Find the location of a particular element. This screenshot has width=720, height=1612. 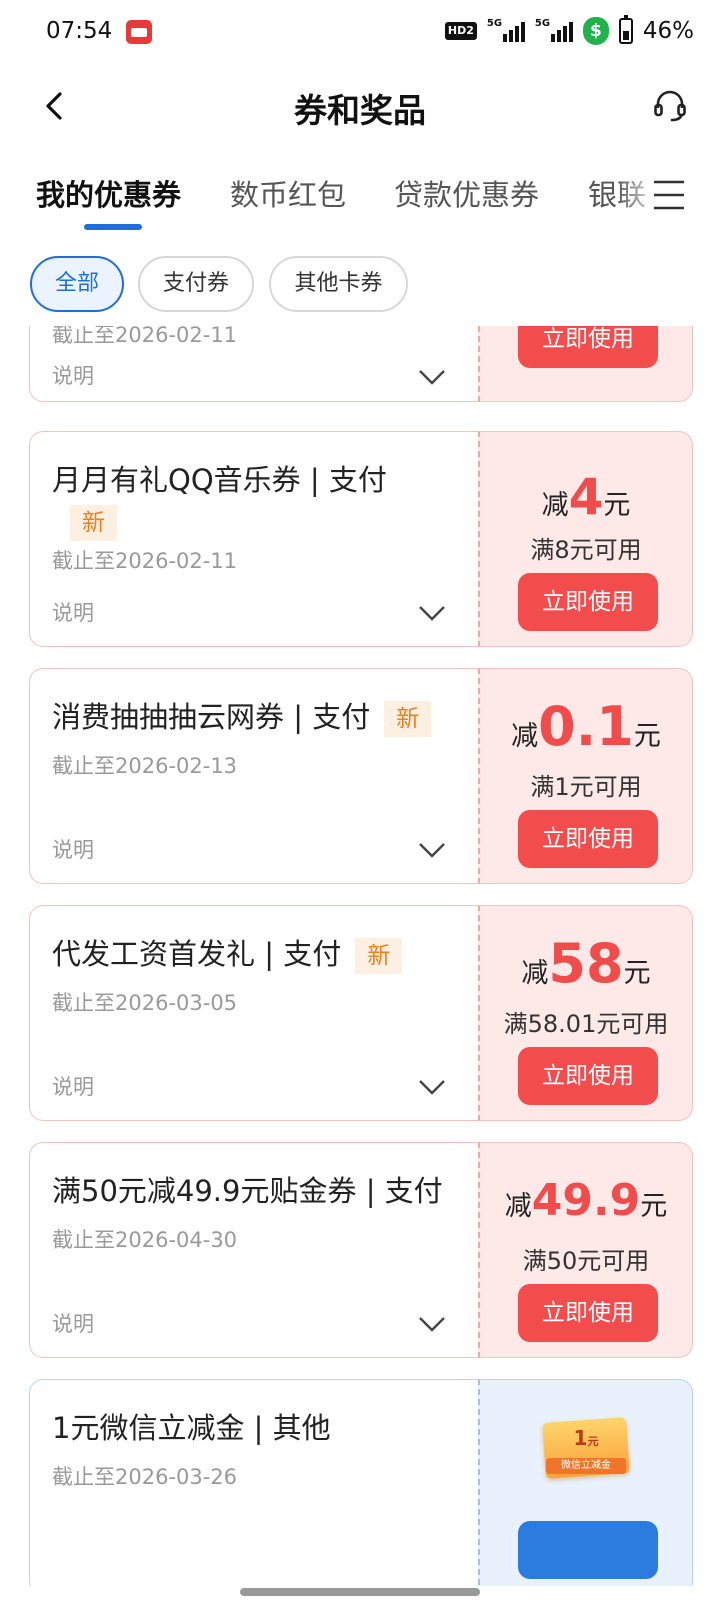

coupon-title: 消费抽抽抽云网券 | 支付新 is located at coordinates (252, 717).